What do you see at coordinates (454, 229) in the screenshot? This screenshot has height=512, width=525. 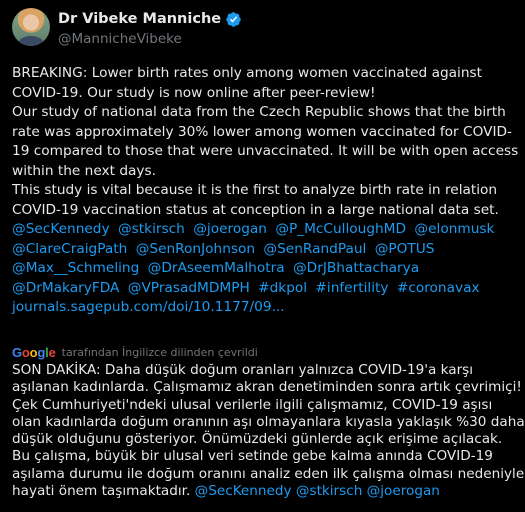 I see `mention-link: @elonmusk` at bounding box center [454, 229].